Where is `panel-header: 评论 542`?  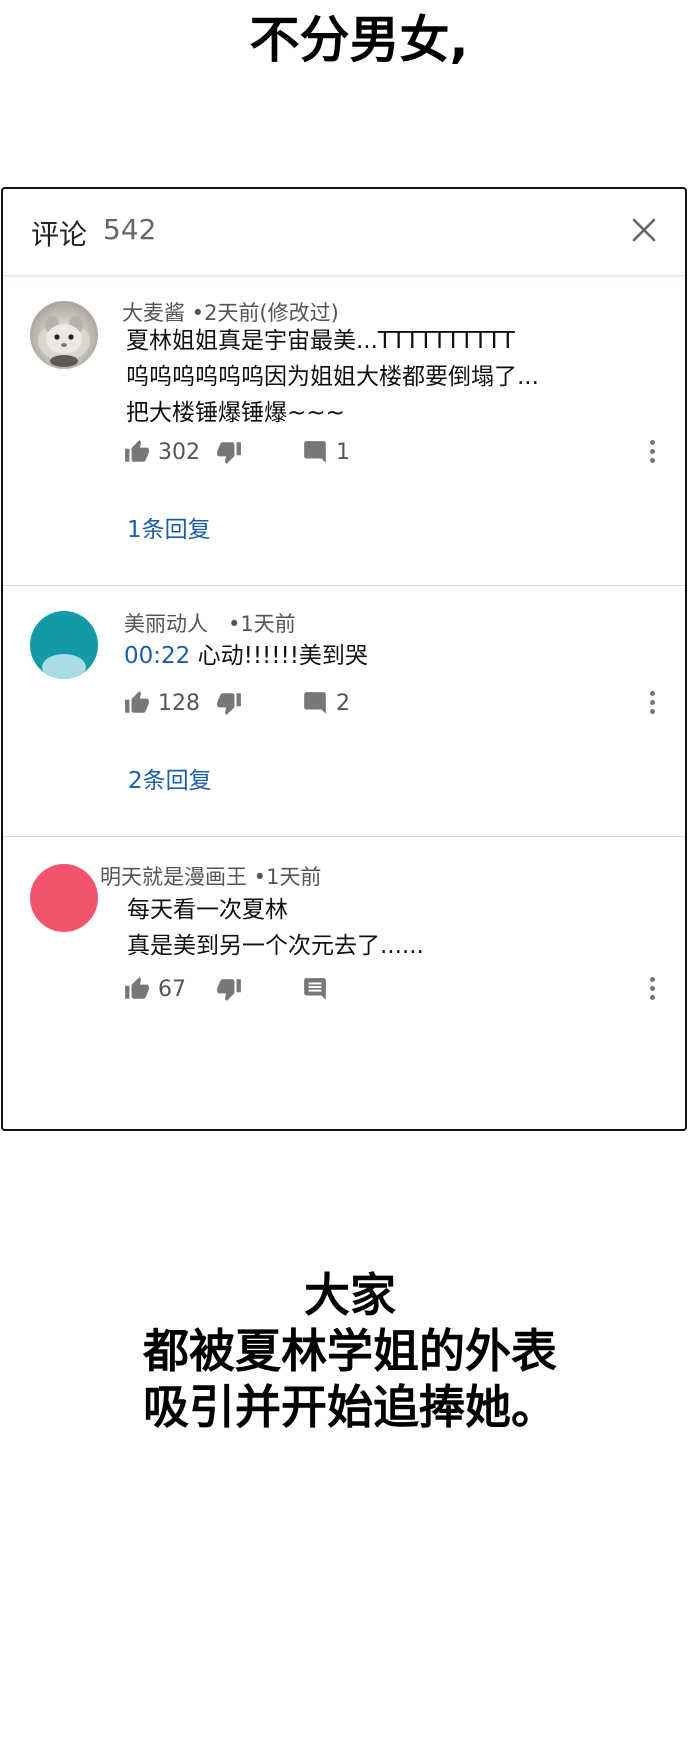 panel-header: 评论 542 is located at coordinates (344, 232).